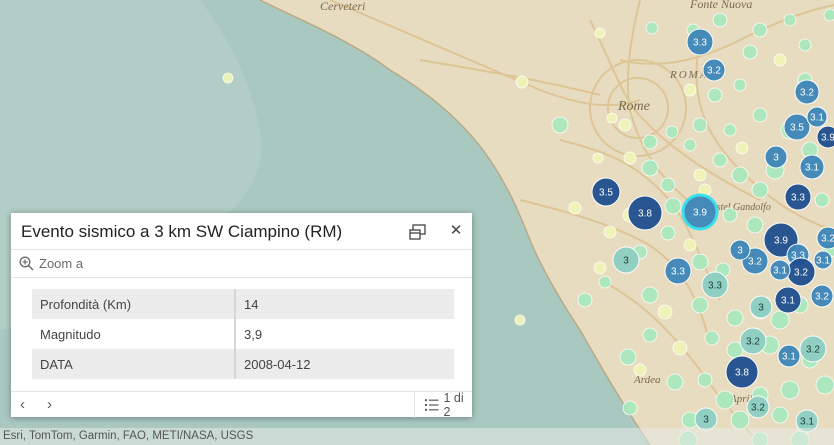 The image size is (834, 445). What do you see at coordinates (51, 263) in the screenshot?
I see `zoom-to-button: Zoom a` at bounding box center [51, 263].